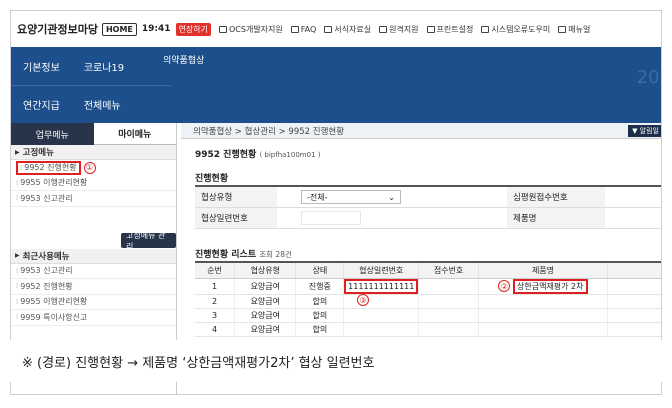 The width and height of the screenshot is (672, 408). Describe the element at coordinates (93, 152) in the screenshot. I see `fixed-menu-header: ▶ 고정메뉴` at that location.